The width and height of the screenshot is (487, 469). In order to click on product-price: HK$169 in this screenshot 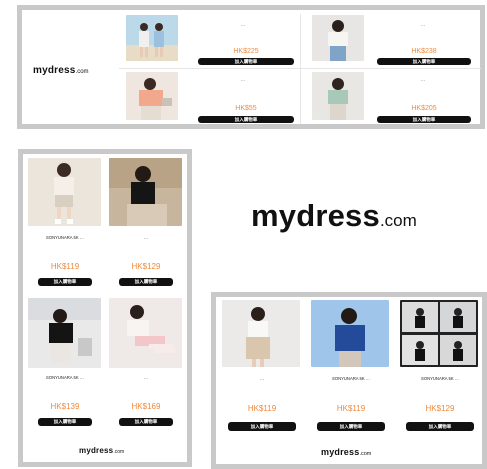, I will do `click(146, 406)`.